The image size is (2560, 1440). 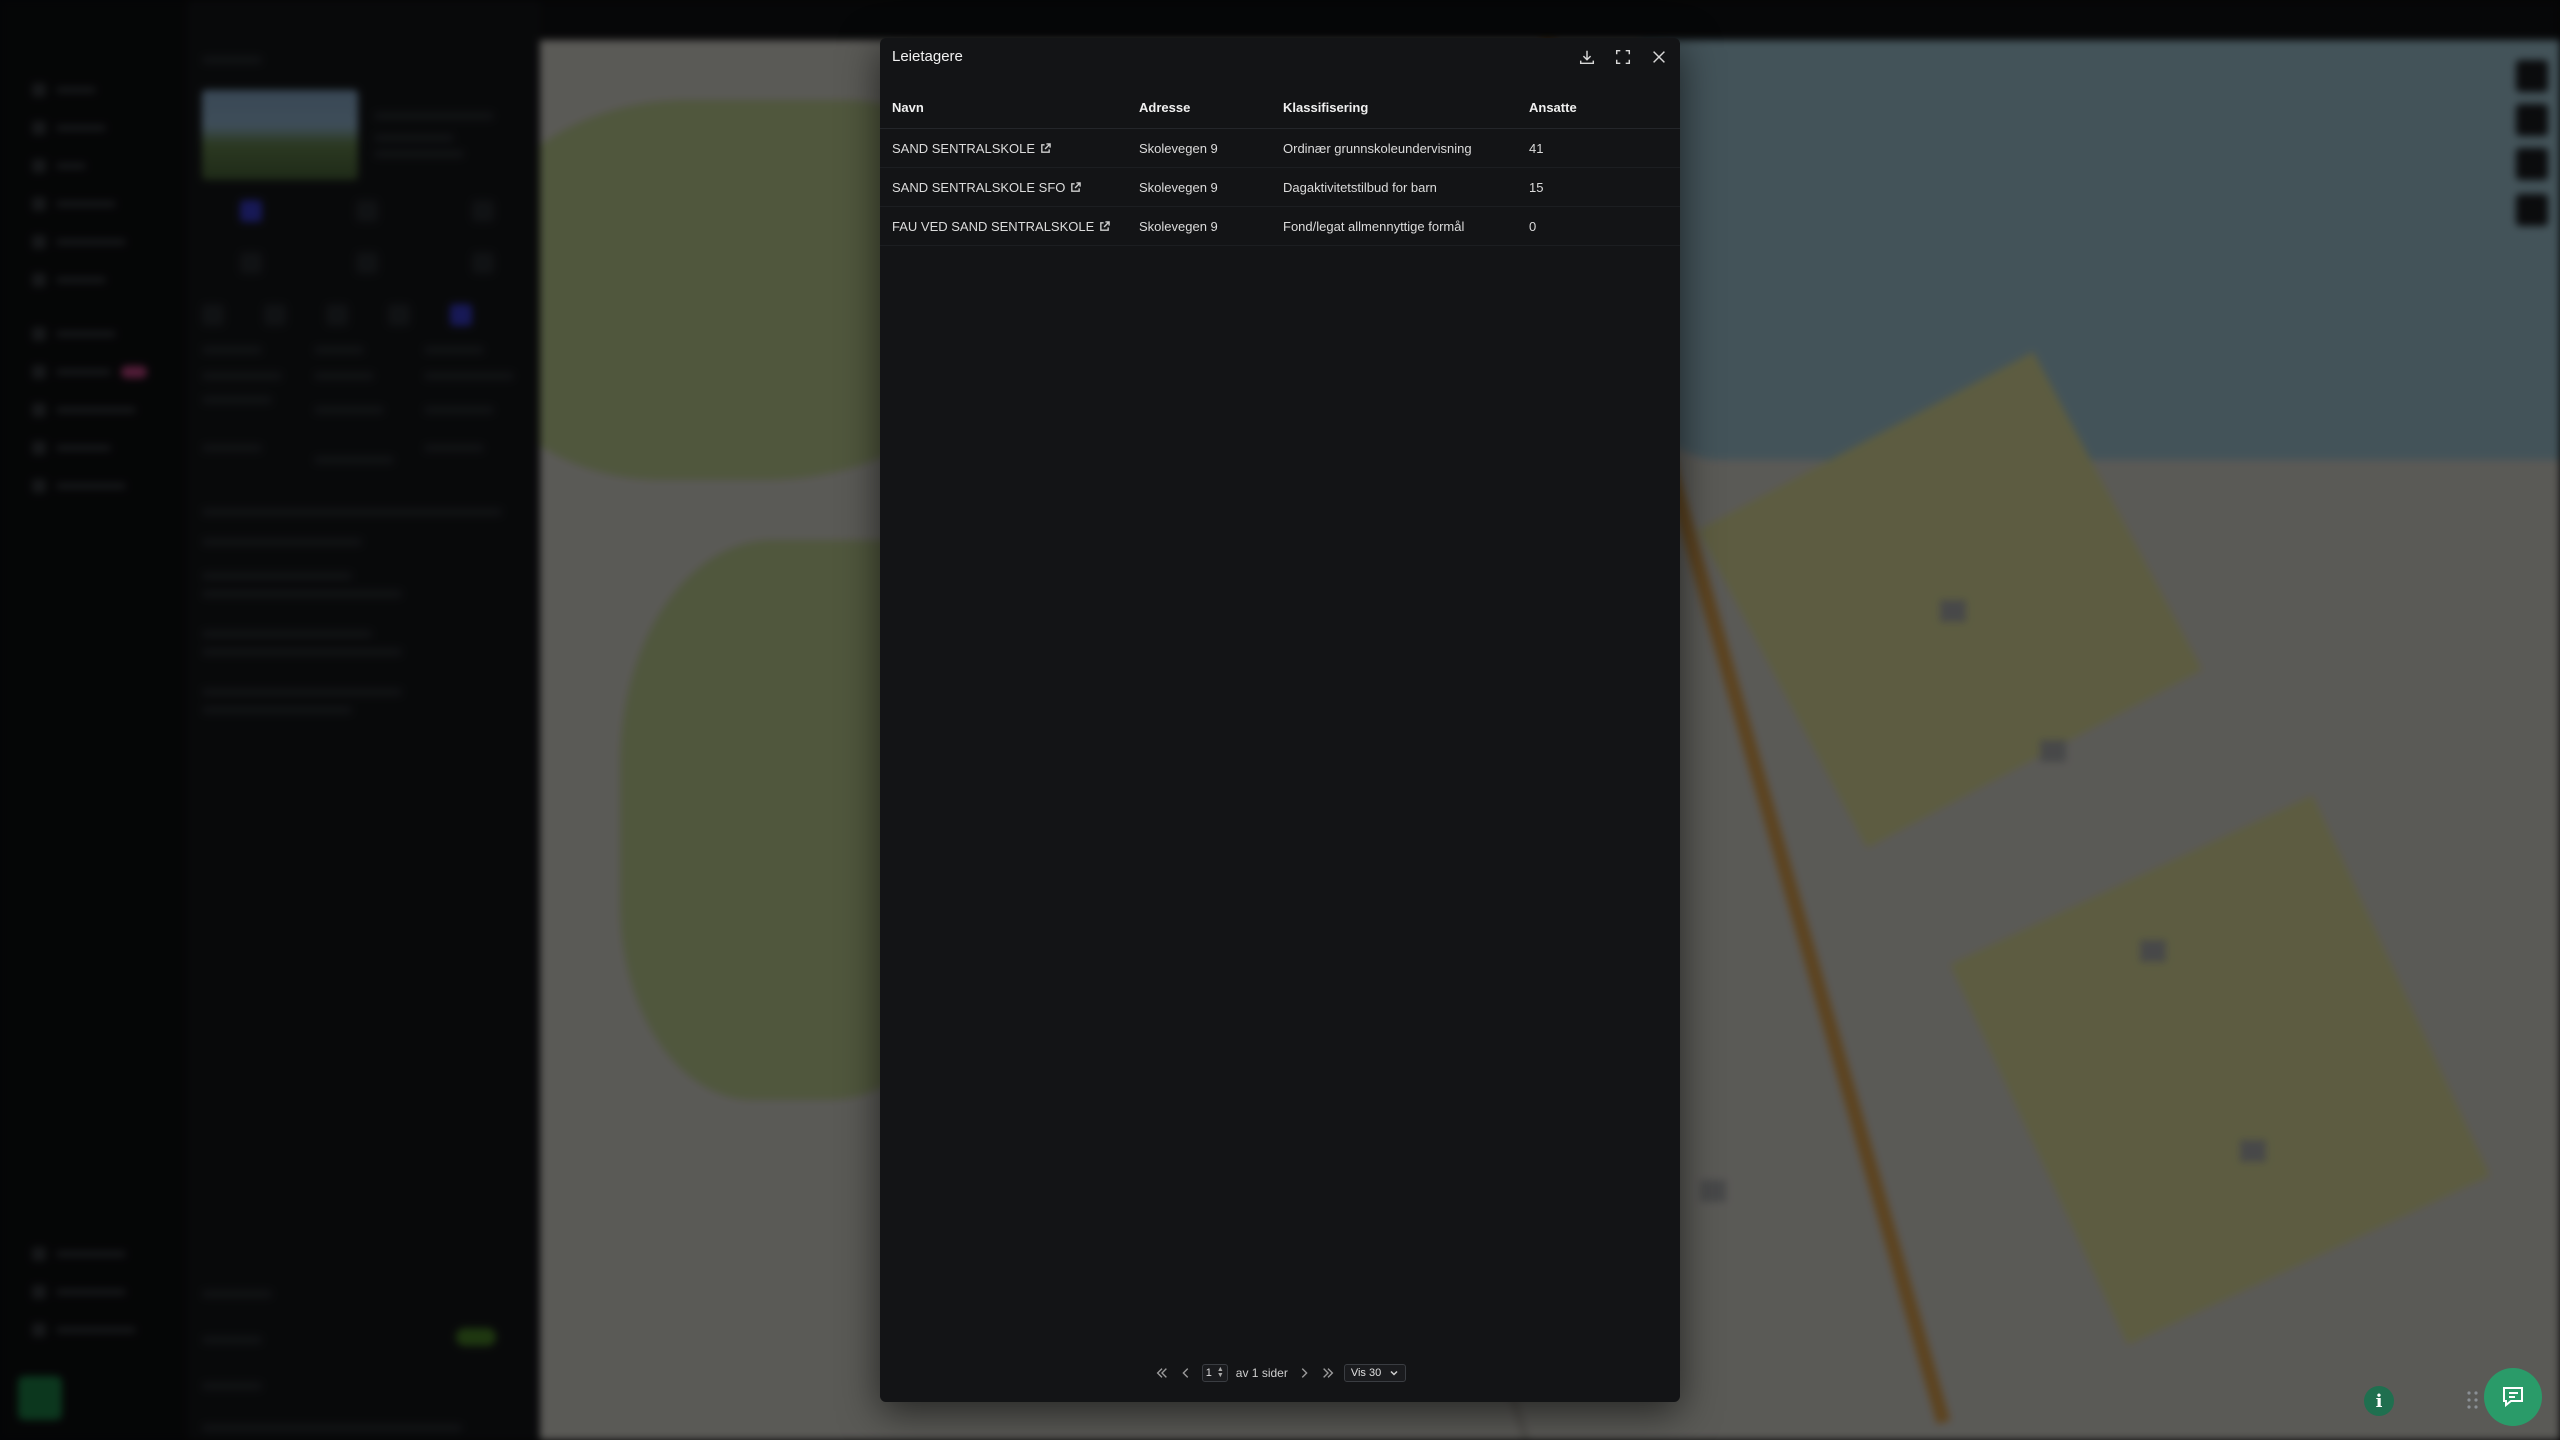 What do you see at coordinates (1208, 1373) in the screenshot?
I see `page-number-value: 1` at bounding box center [1208, 1373].